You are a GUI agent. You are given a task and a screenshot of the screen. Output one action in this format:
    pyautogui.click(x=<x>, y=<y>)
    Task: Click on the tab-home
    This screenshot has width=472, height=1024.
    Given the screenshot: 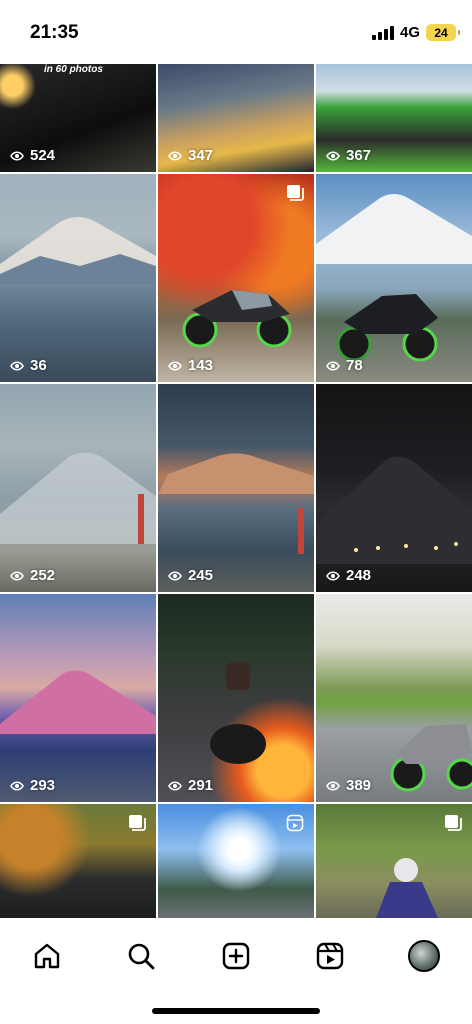 What is the action you would take?
    pyautogui.click(x=47, y=956)
    